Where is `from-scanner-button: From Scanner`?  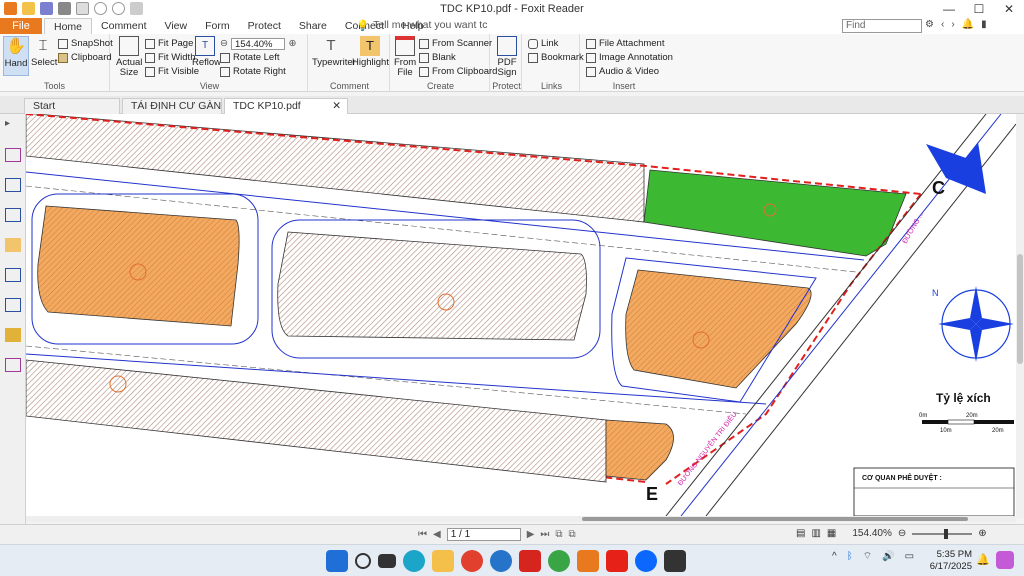
from-scanner-button: From Scanner is located at coordinates (455, 43).